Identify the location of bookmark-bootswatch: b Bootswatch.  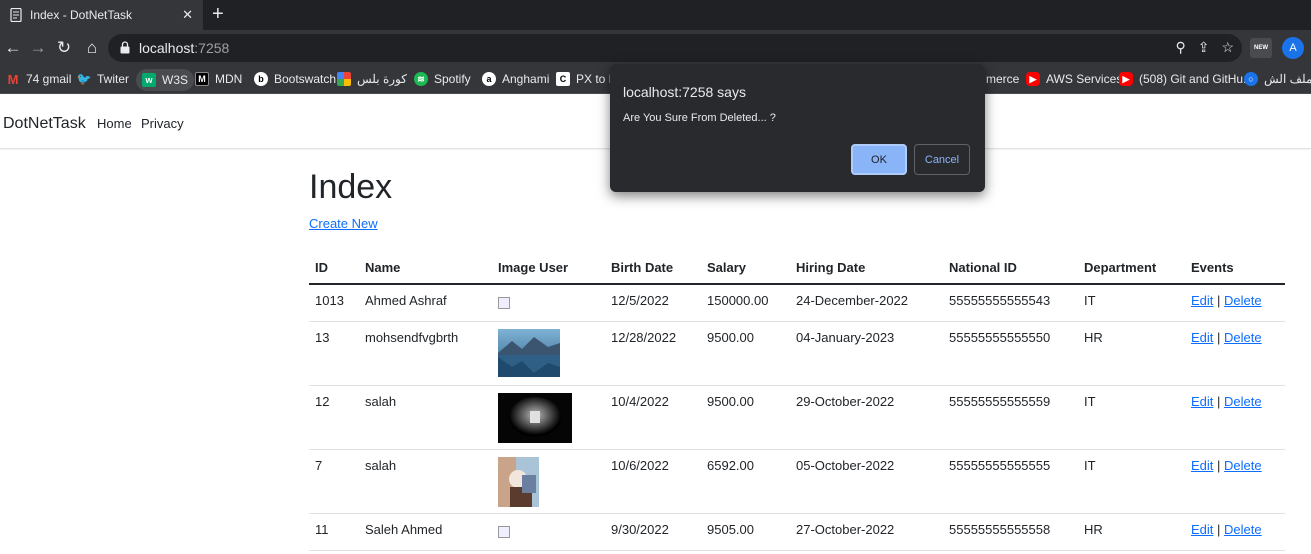
(295, 79).